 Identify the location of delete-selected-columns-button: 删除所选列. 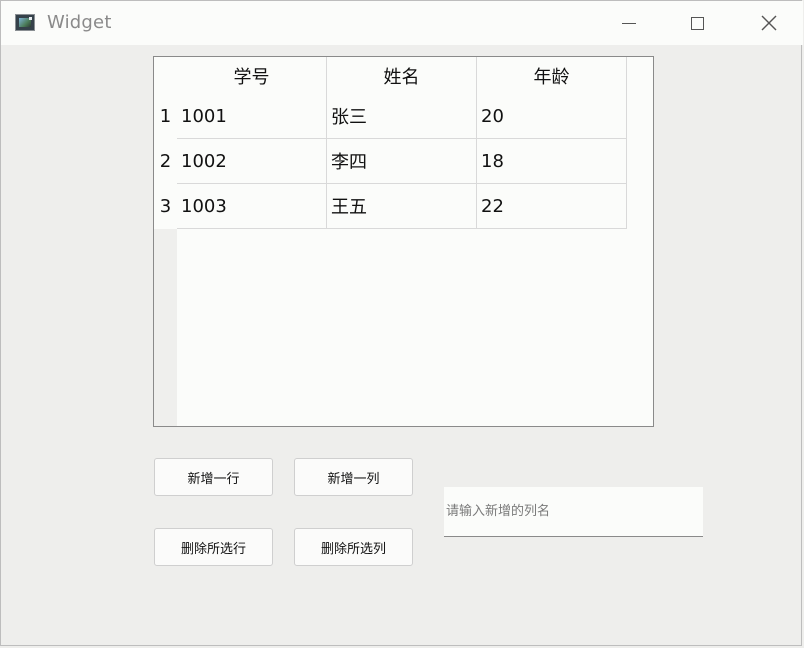
(353, 547).